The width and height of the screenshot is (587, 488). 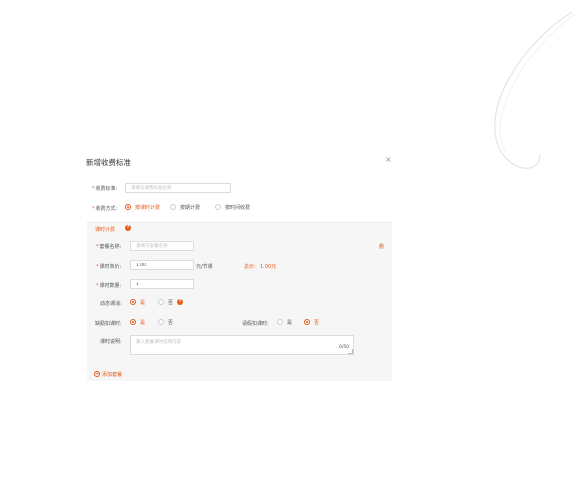 I want to click on panel-title: 课时计费, so click(x=105, y=230).